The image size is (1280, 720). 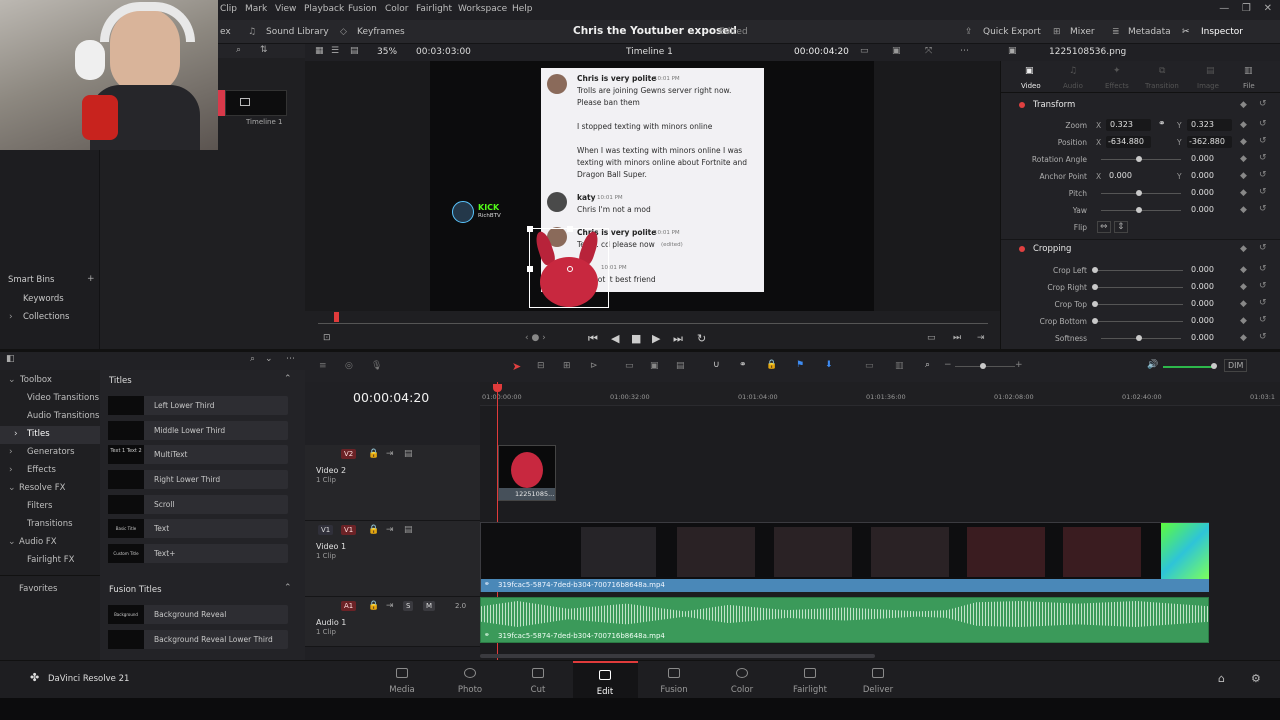 I want to click on dynamic-trim-icon: ⊞, so click(x=567, y=366).